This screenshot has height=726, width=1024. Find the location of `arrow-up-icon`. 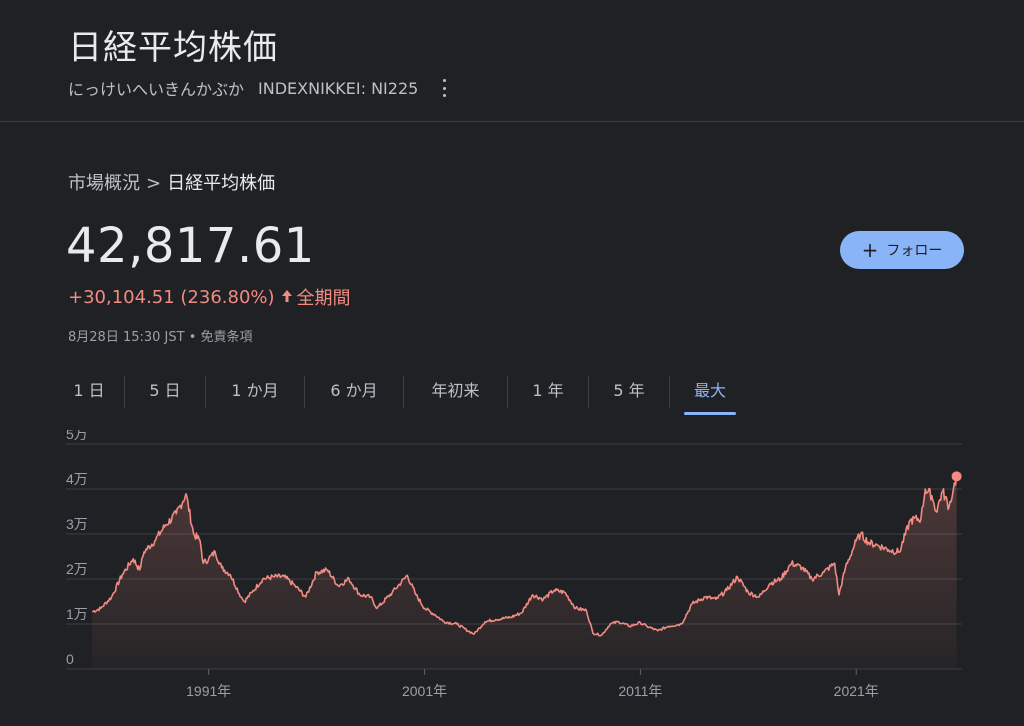

arrow-up-icon is located at coordinates (287, 297).